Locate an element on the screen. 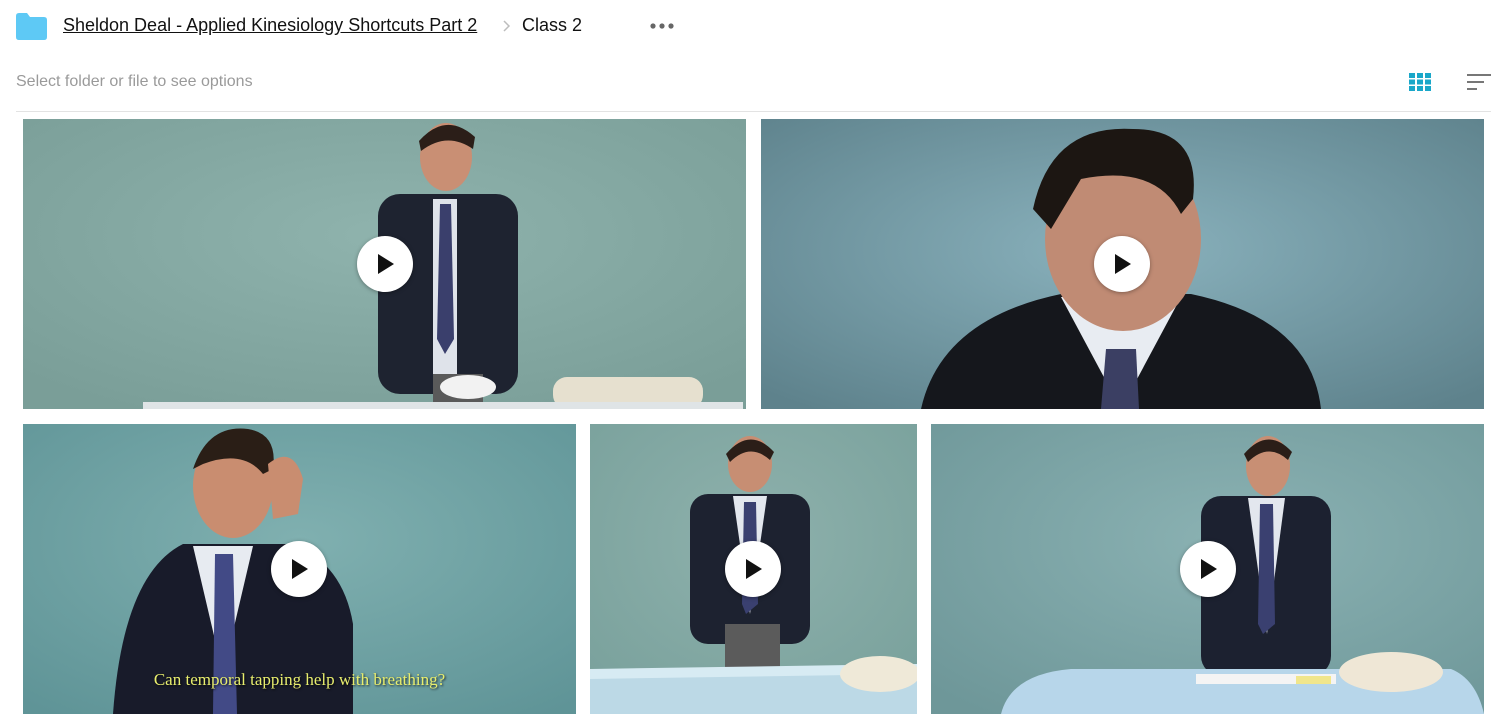 This screenshot has width=1495, height=715. divider is located at coordinates (753, 111).